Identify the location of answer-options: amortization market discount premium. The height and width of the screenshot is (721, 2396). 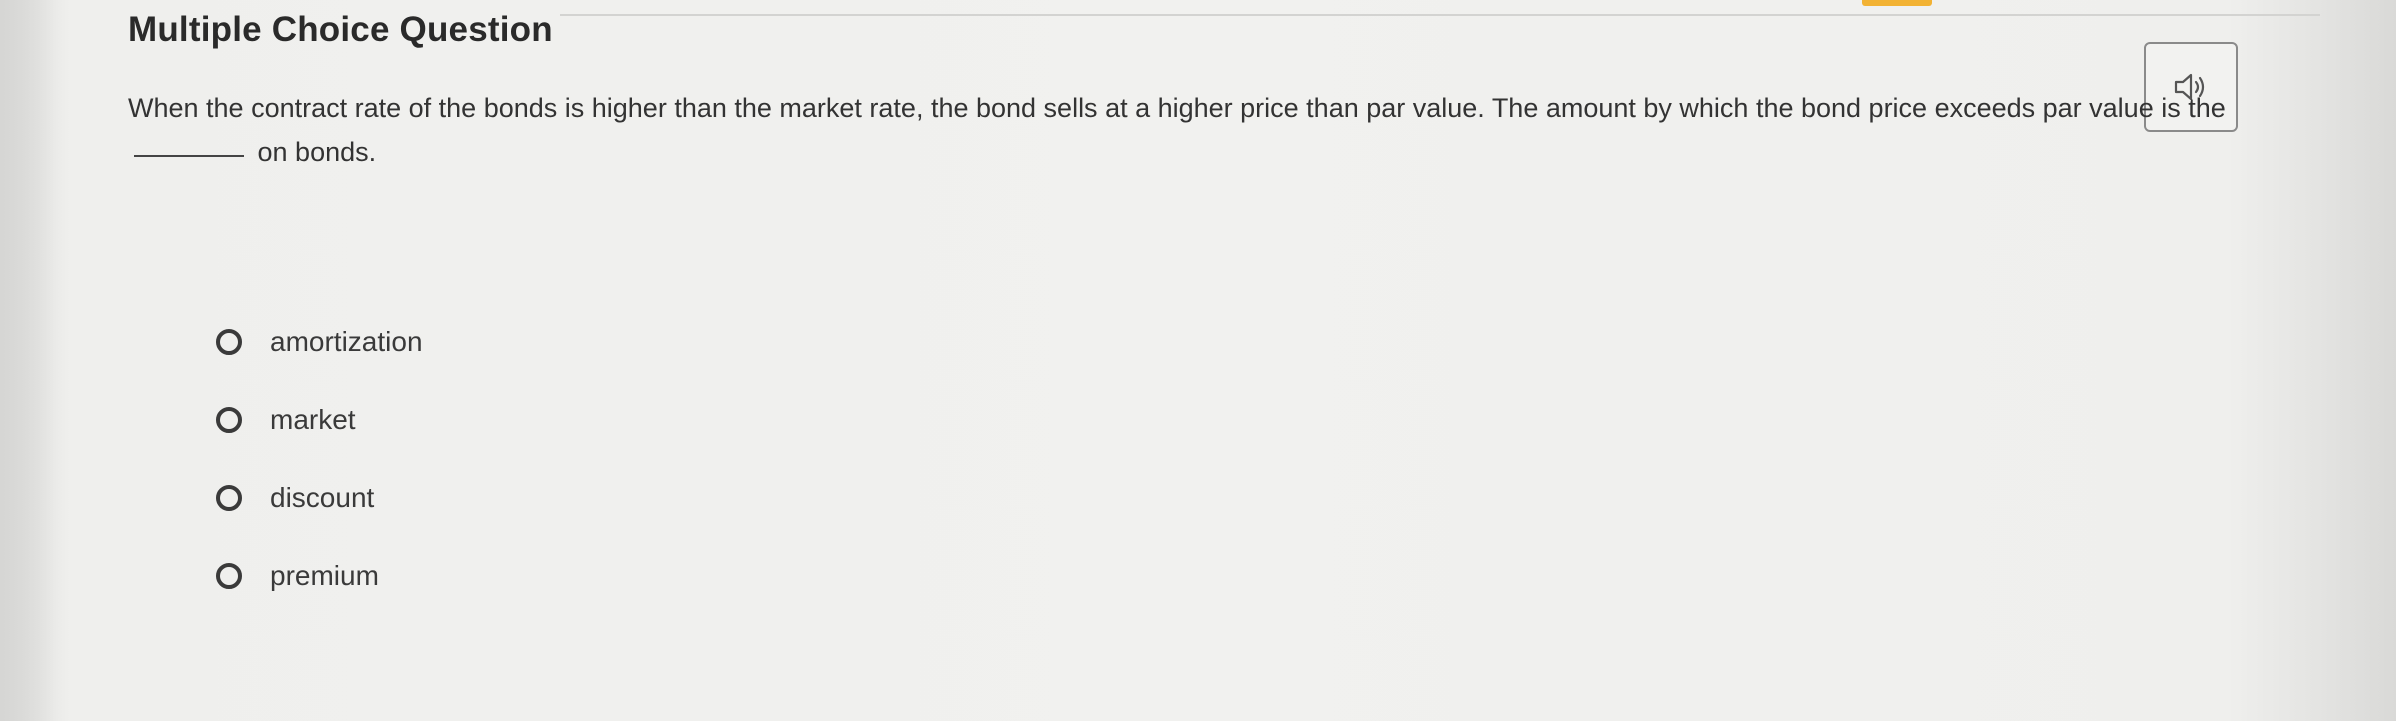
(319, 478).